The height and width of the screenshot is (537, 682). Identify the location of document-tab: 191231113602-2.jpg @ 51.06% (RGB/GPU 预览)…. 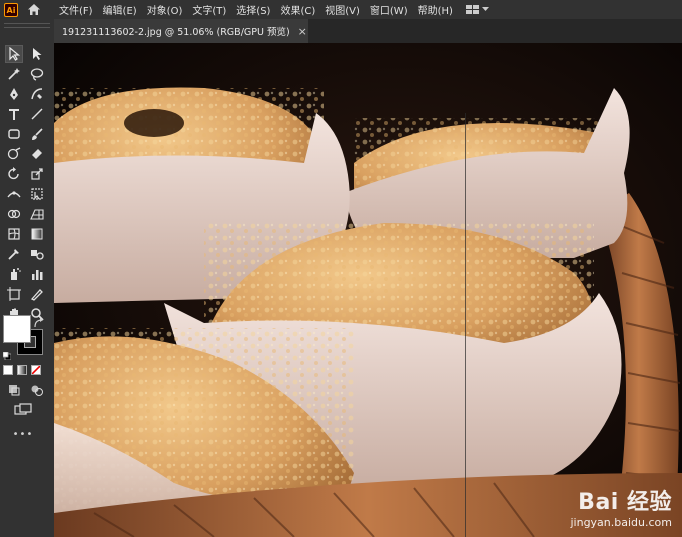
(181, 31).